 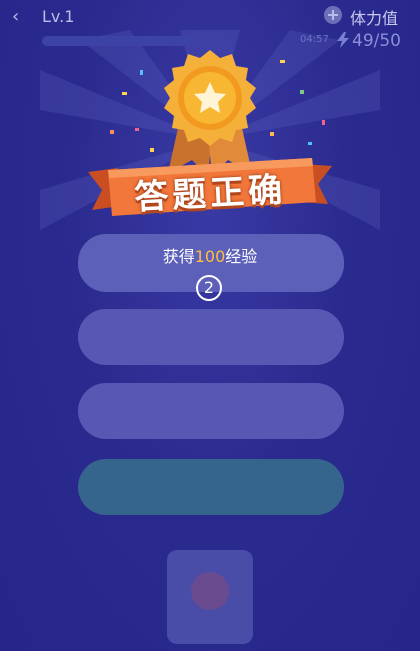 I want to click on lightning-icon, so click(x=343, y=40).